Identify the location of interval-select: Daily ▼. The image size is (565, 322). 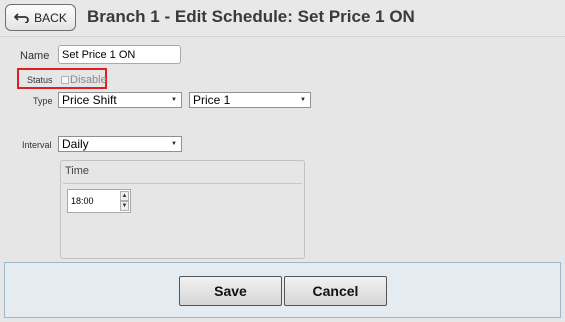
(120, 144).